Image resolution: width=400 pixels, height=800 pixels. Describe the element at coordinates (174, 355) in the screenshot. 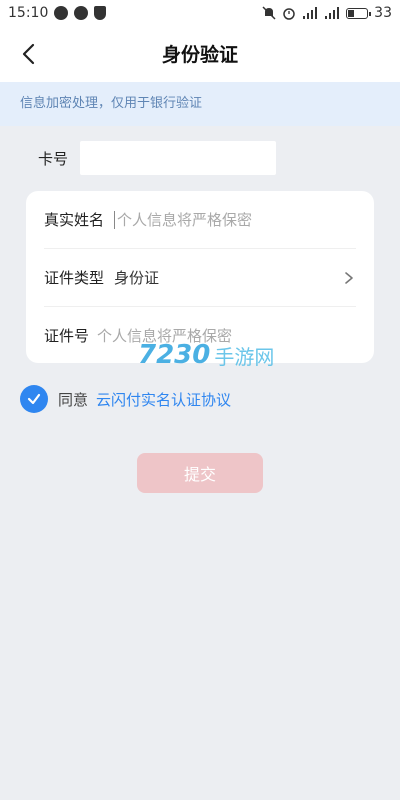

I see `watermark-number: 7230` at that location.